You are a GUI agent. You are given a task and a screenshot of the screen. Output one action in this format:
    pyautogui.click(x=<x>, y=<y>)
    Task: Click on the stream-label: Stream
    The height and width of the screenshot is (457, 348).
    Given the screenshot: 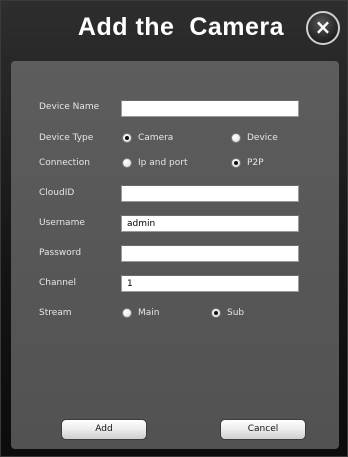 What is the action you would take?
    pyautogui.click(x=55, y=313)
    